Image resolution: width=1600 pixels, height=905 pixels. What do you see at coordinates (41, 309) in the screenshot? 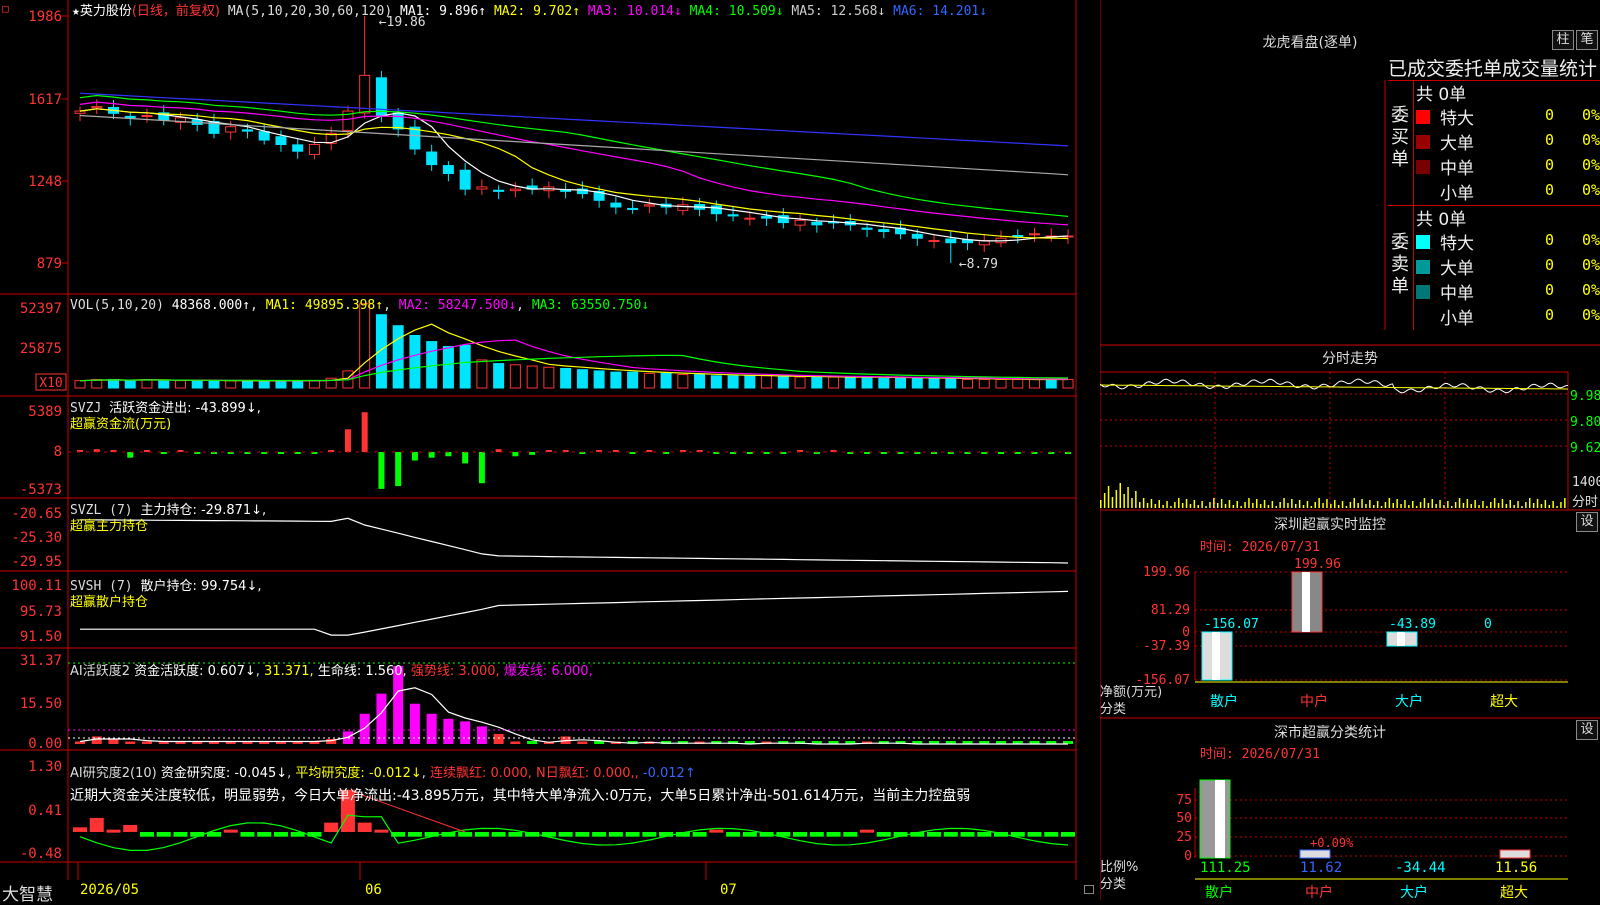
I see `vol-y-label: 52397` at bounding box center [41, 309].